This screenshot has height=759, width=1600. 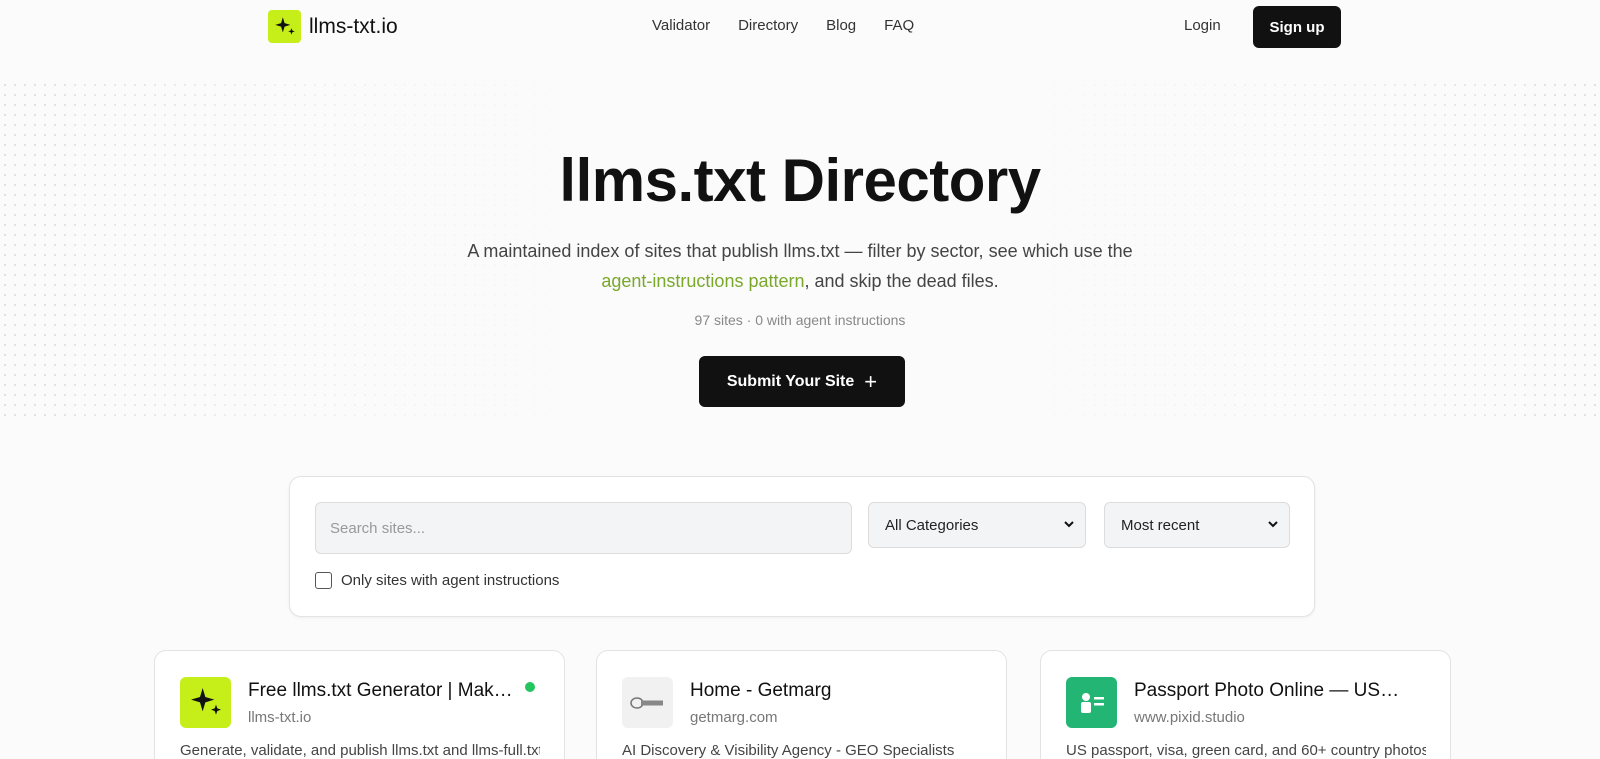 What do you see at coordinates (734, 717) in the screenshot?
I see `card-domain: getmarg.com` at bounding box center [734, 717].